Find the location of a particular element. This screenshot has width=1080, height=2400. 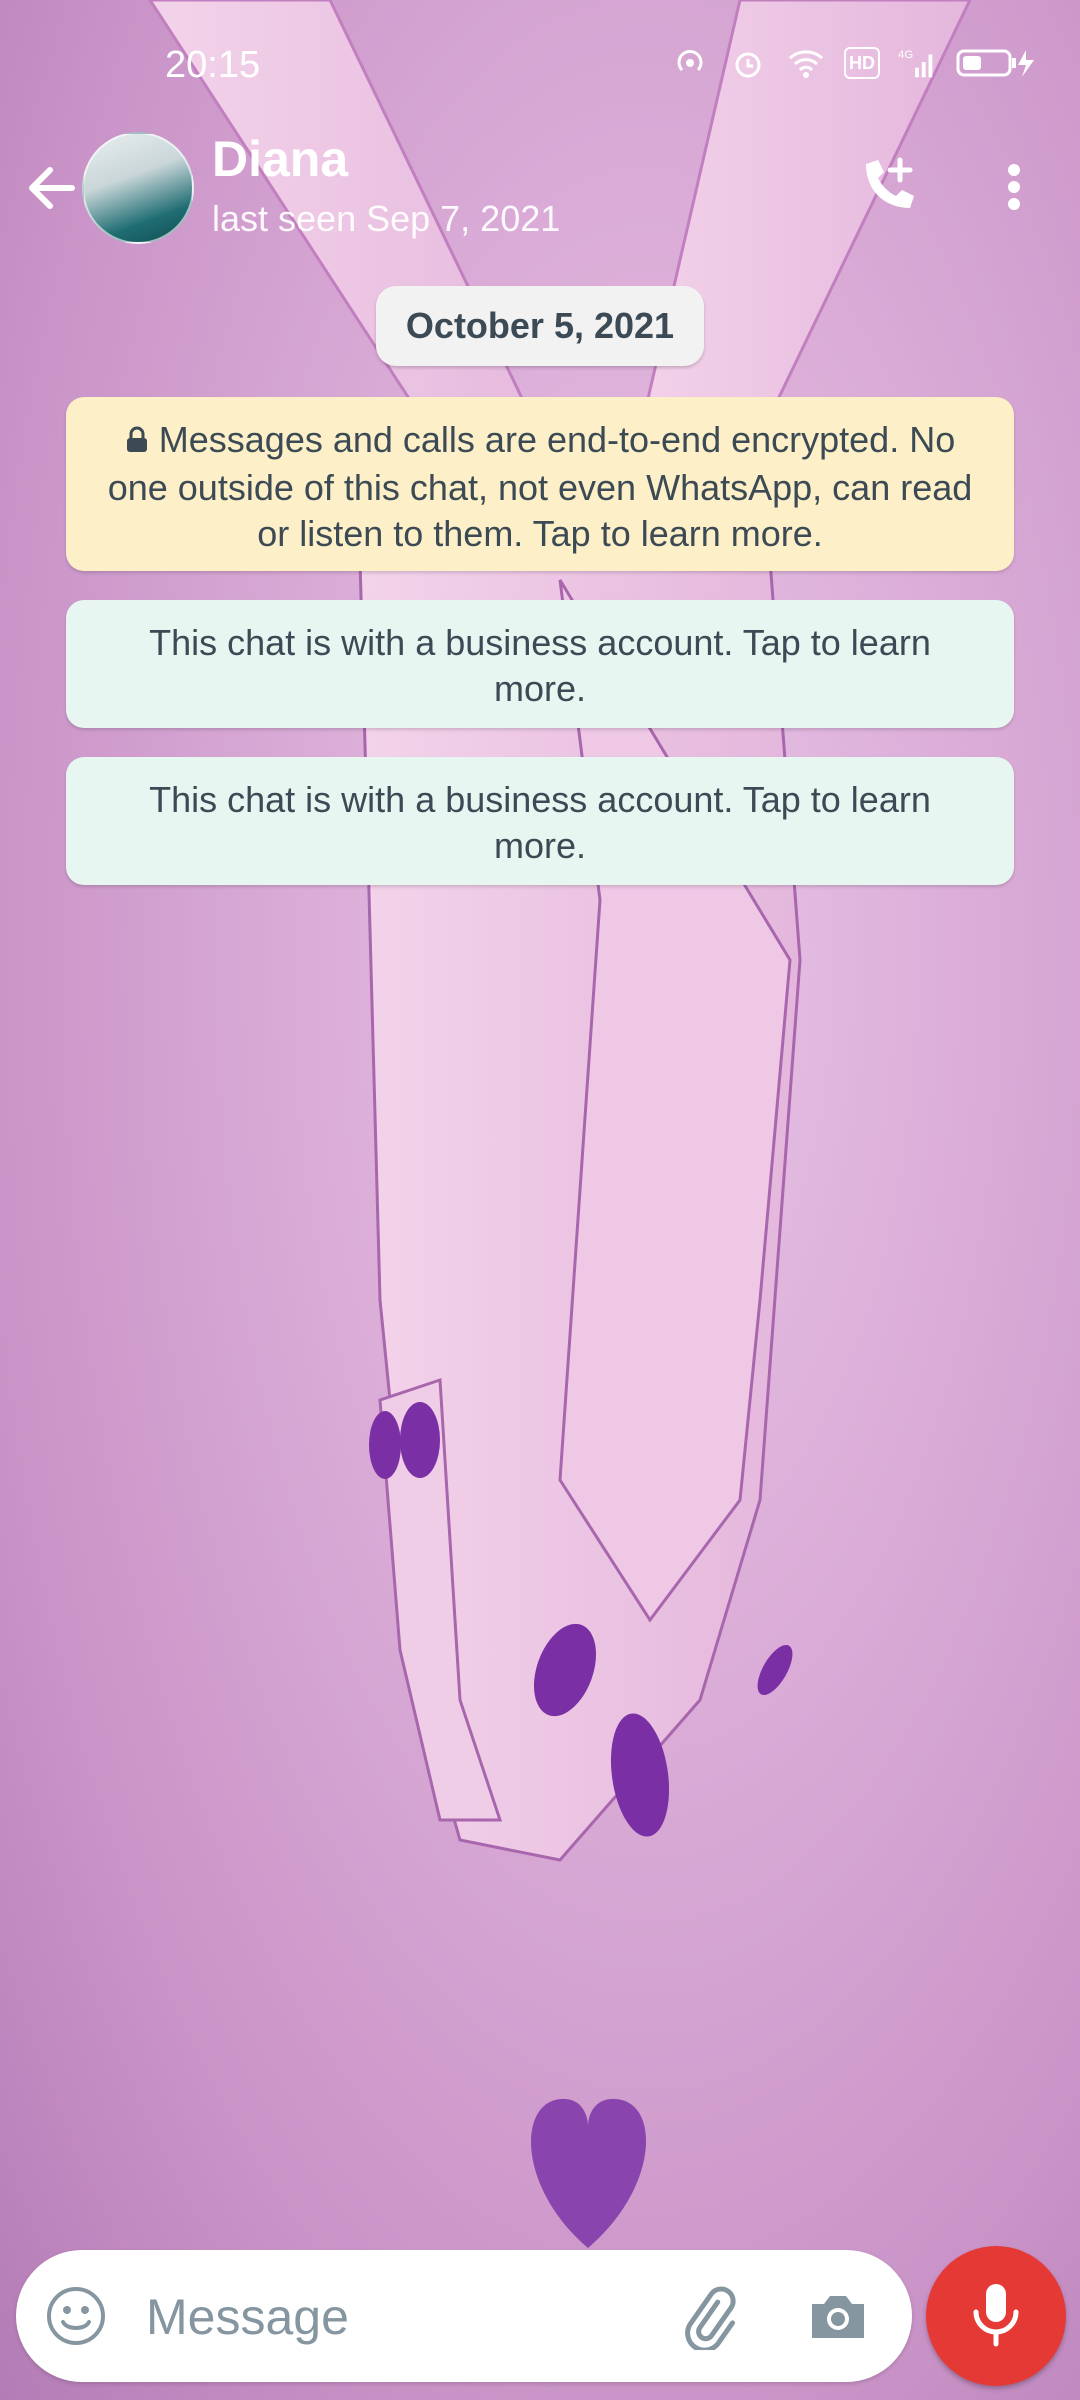

hd-icon: HD is located at coordinates (862, 63).